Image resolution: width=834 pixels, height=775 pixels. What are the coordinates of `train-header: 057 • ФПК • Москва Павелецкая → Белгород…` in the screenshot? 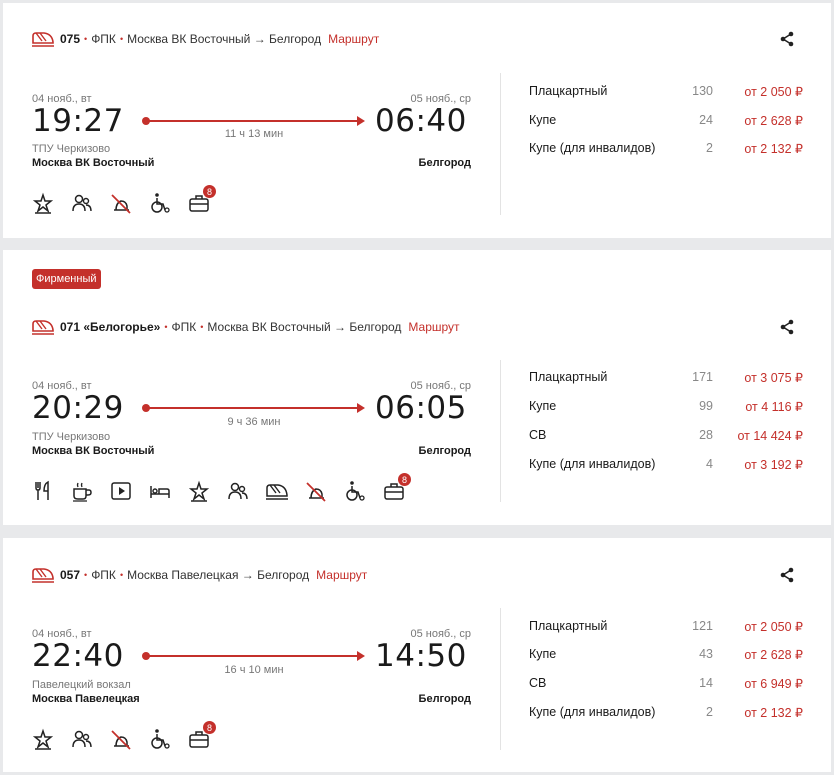 It's located at (199, 575).